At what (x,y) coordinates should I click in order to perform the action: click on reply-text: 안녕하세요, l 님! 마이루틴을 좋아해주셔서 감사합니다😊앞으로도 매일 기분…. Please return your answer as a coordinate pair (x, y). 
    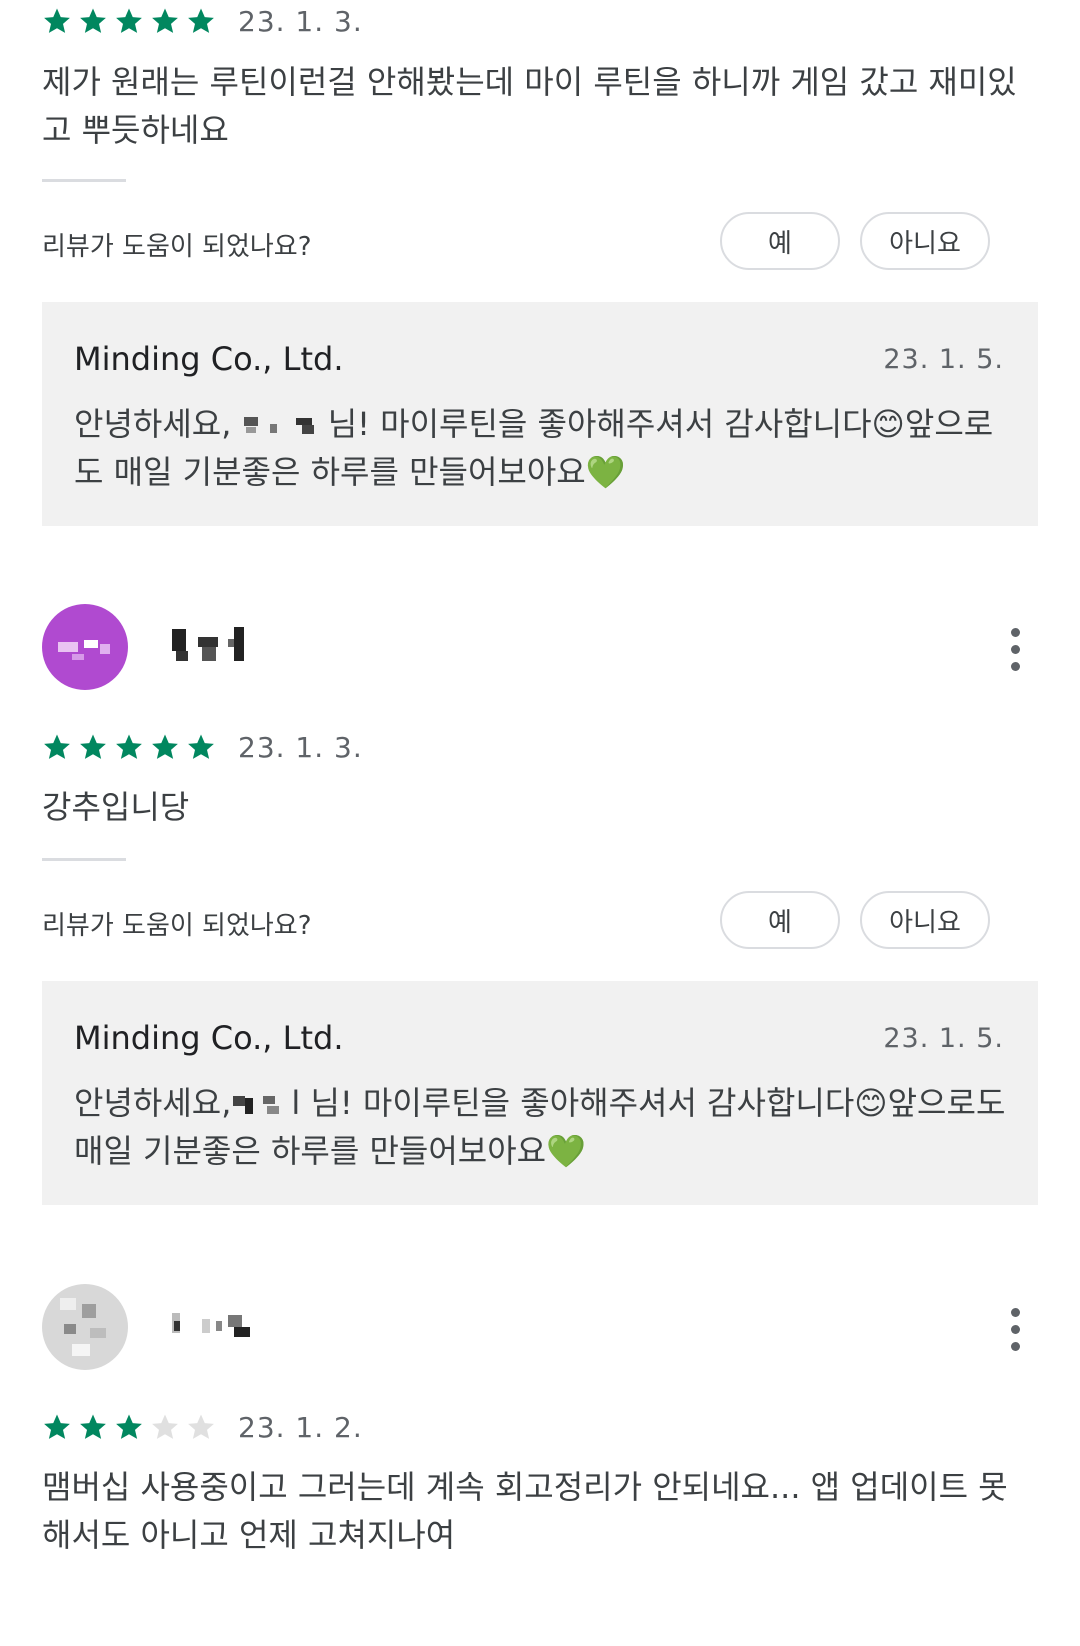
    Looking at the image, I should click on (540, 1127).